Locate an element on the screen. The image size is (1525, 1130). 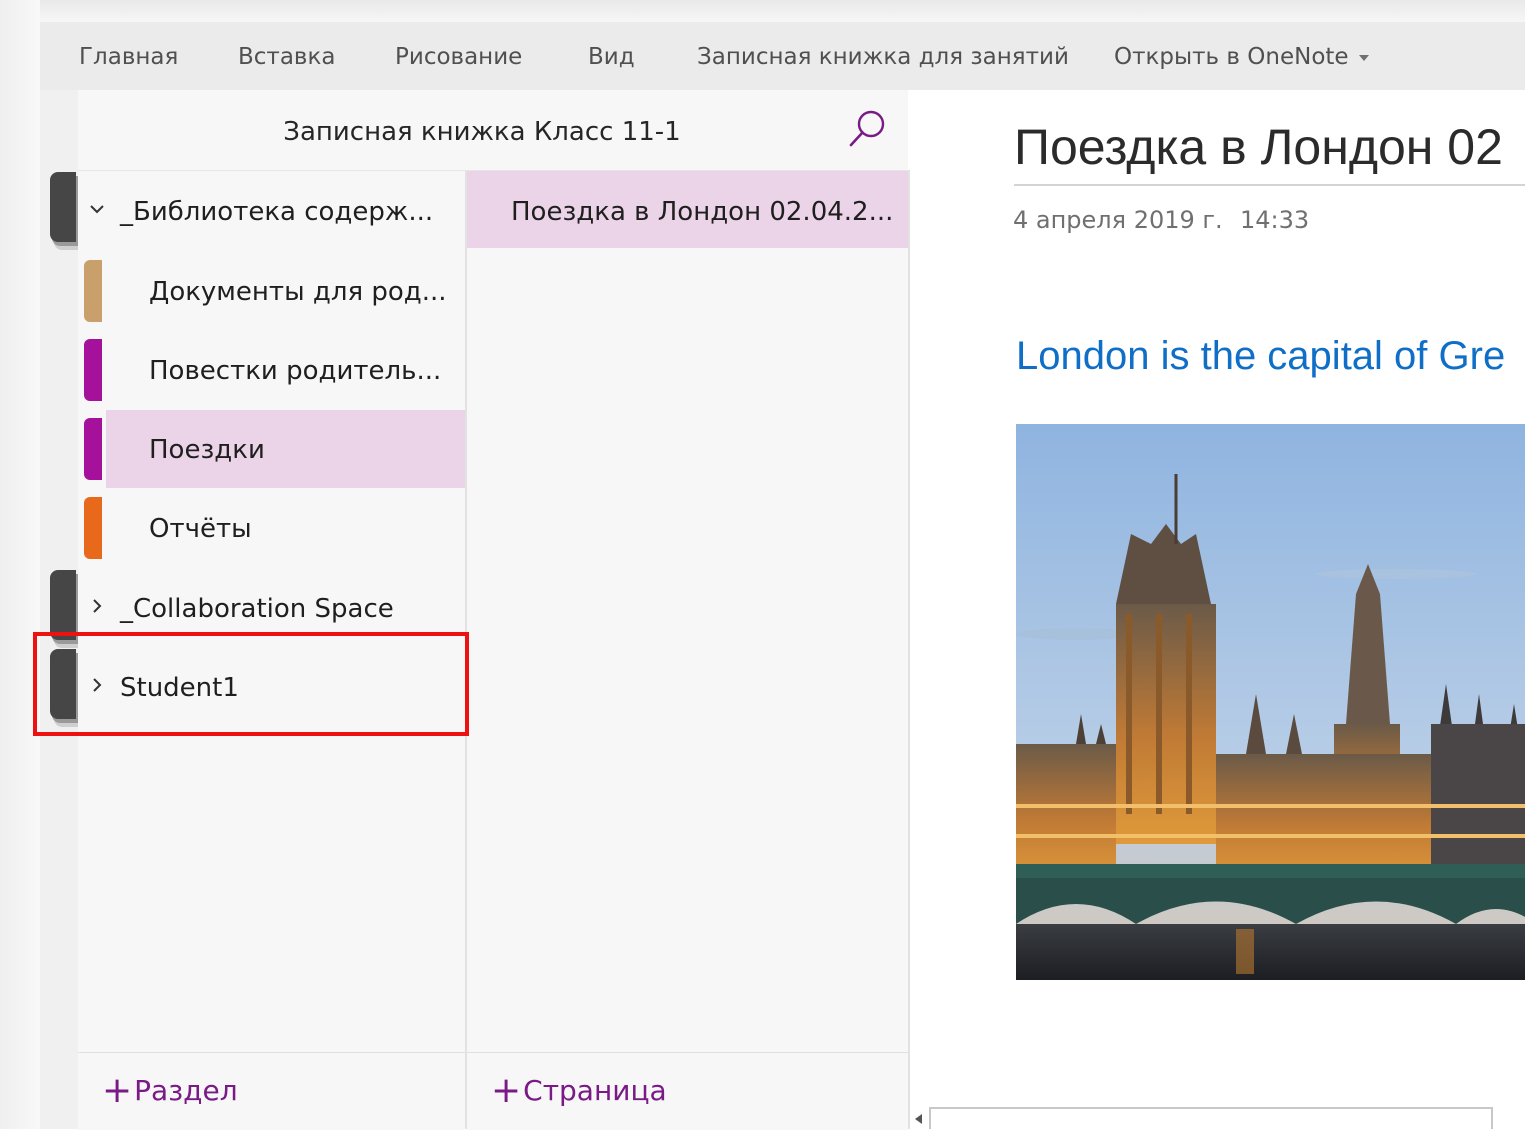
add-section-button: +Раздел is located at coordinates (170, 1091).